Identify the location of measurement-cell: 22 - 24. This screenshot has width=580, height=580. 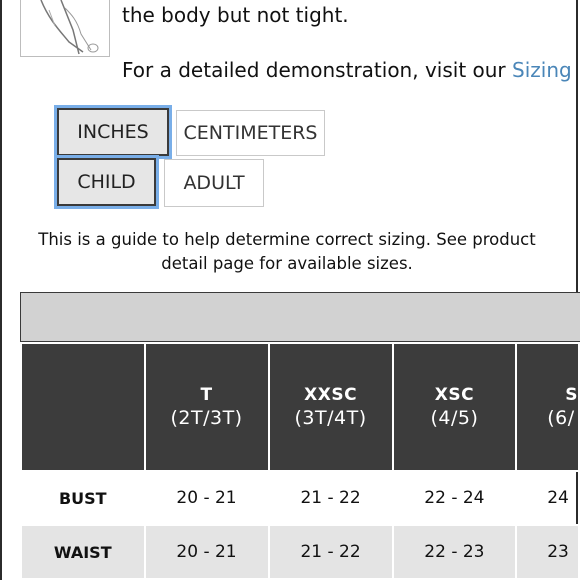
(454, 498).